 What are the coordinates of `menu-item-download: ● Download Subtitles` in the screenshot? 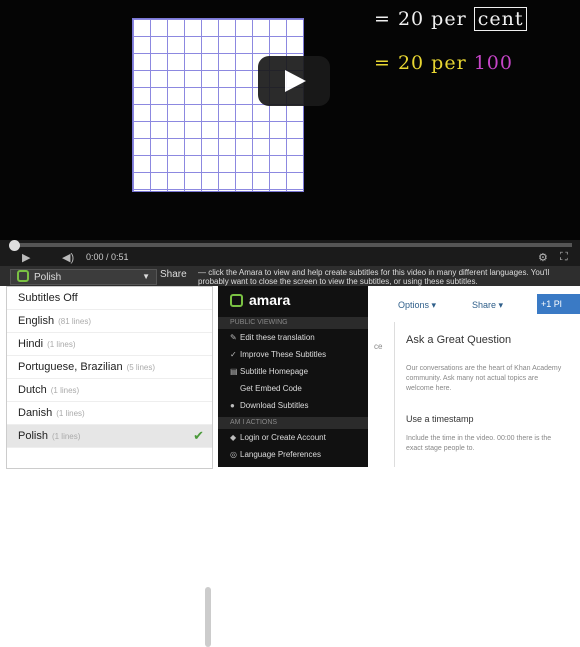 It's located at (293, 405).